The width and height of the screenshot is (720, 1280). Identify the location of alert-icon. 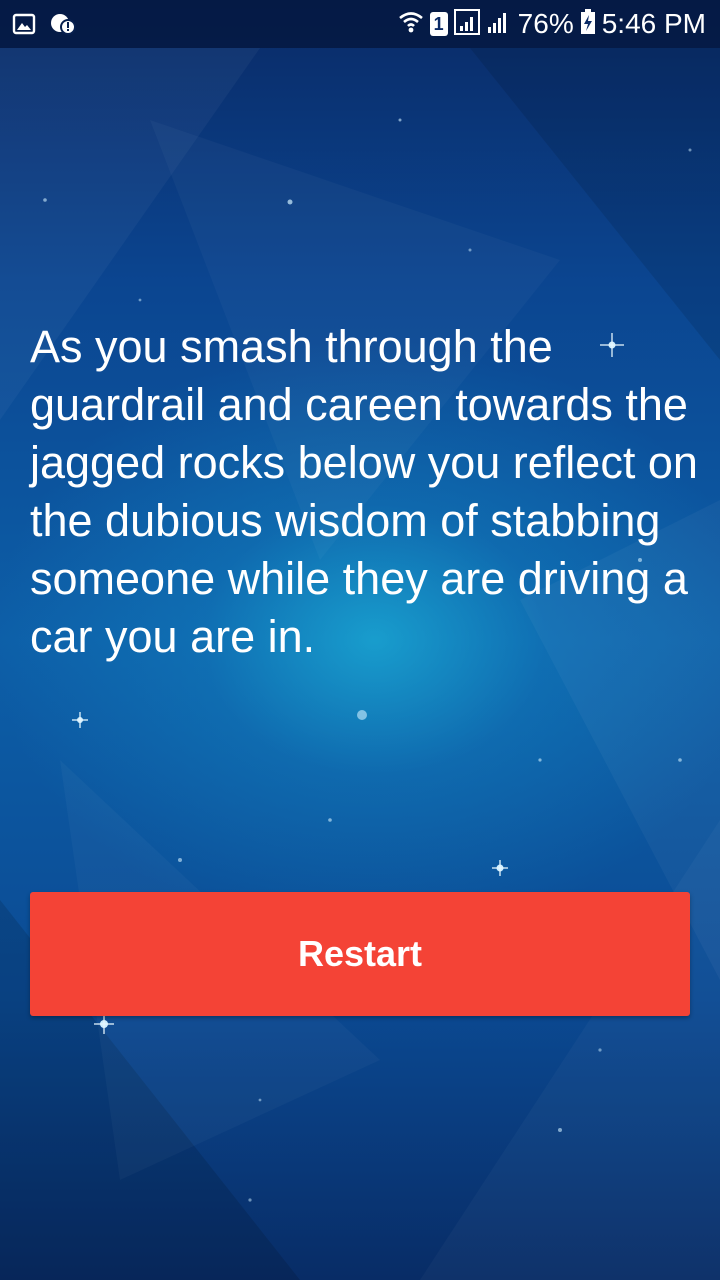
(63, 26).